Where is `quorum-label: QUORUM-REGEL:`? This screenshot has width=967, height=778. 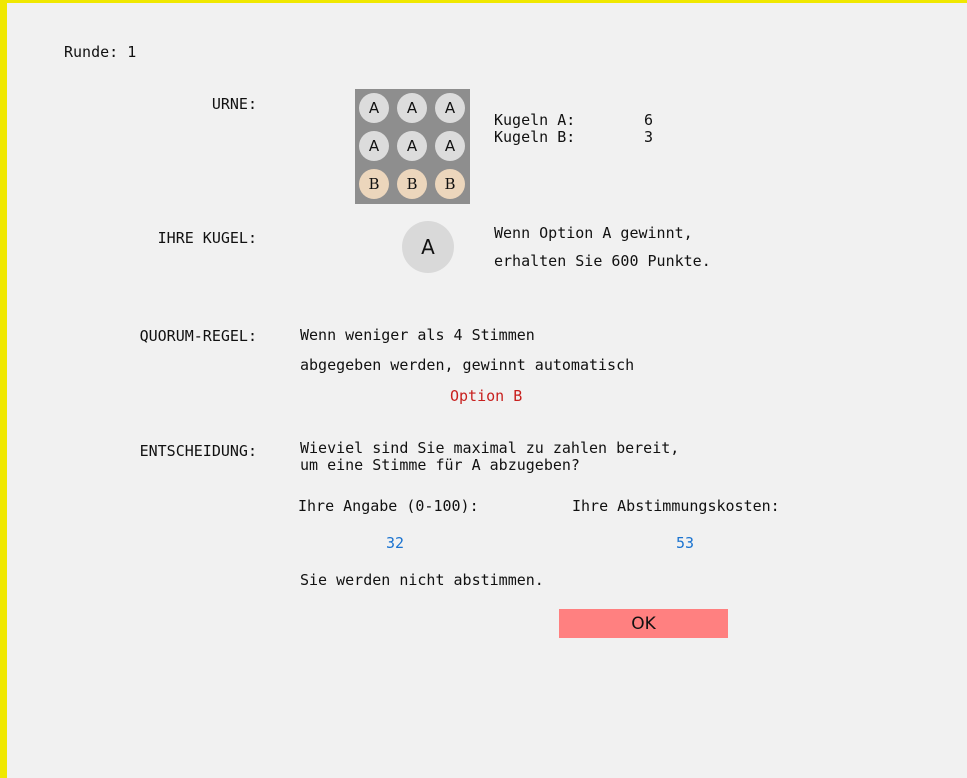 quorum-label: QUORUM-REGEL: is located at coordinates (198, 336).